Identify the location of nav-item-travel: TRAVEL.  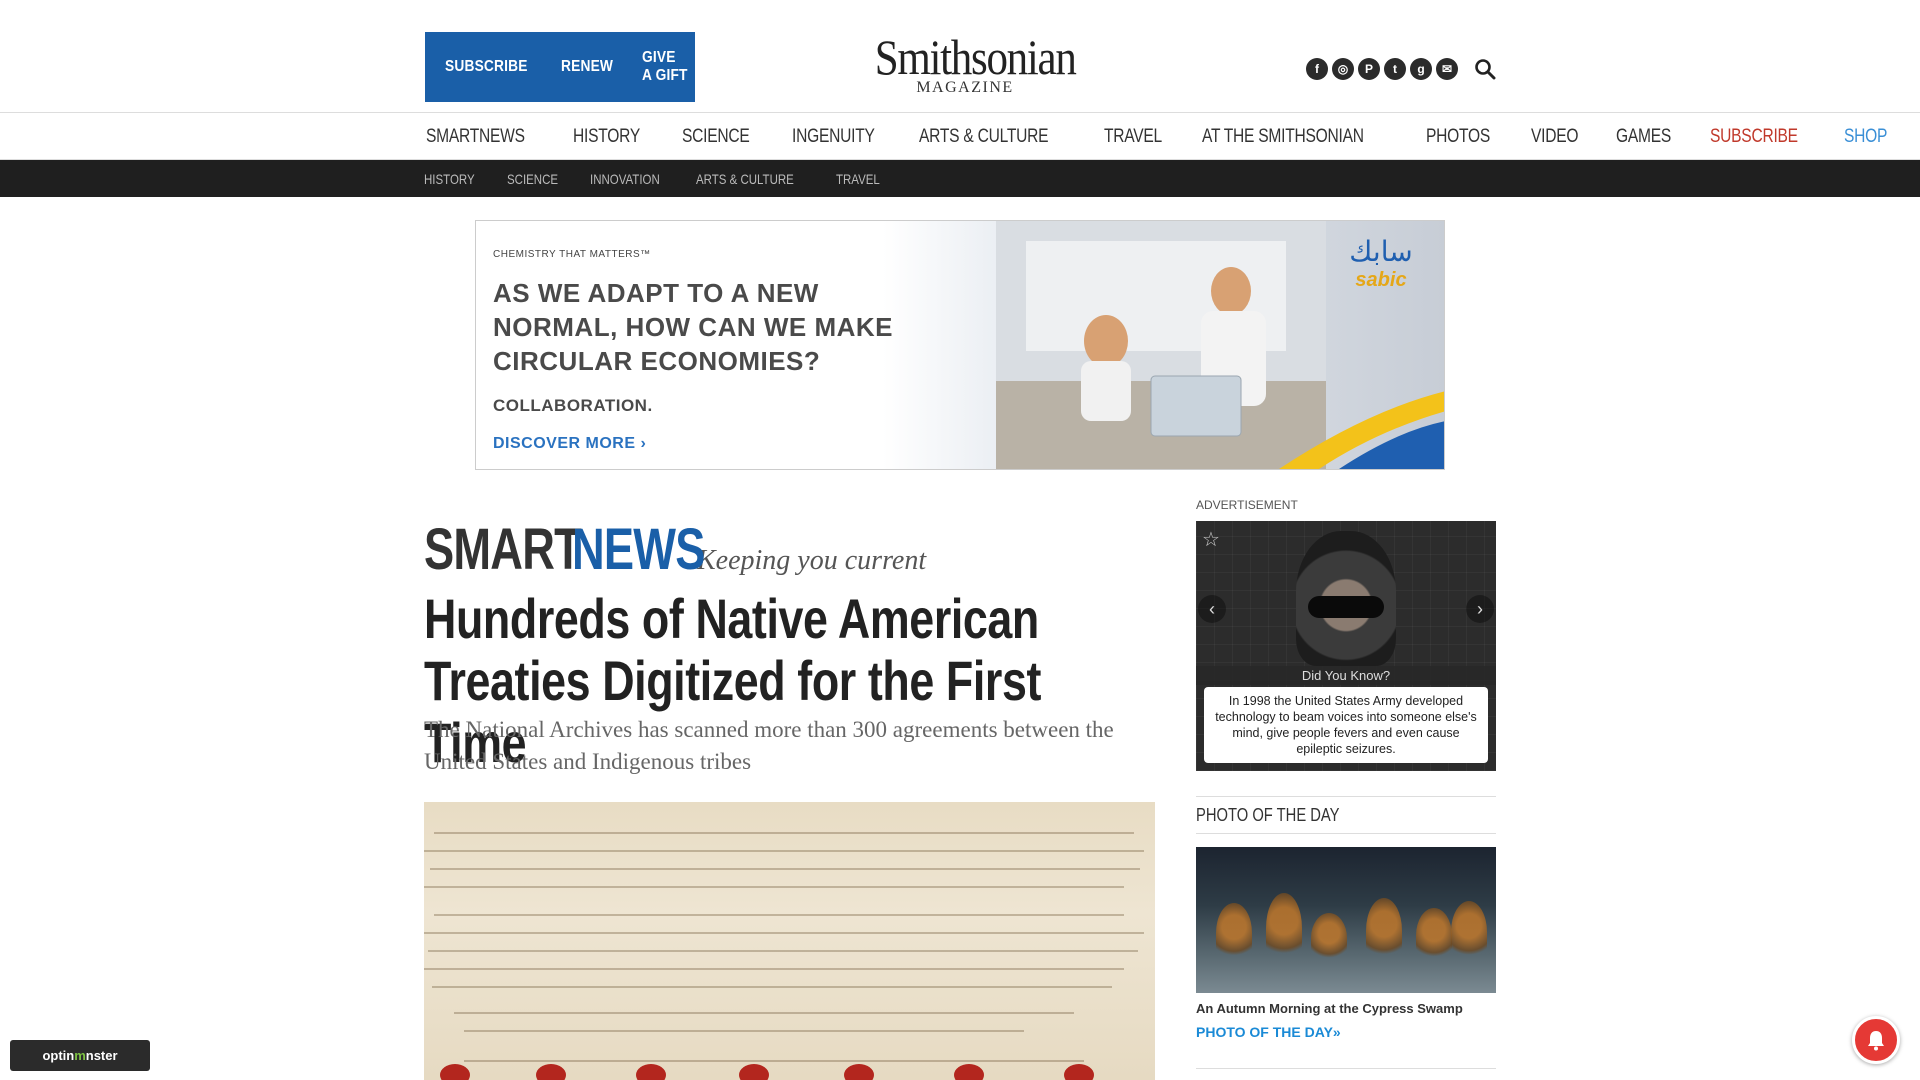
(1133, 137).